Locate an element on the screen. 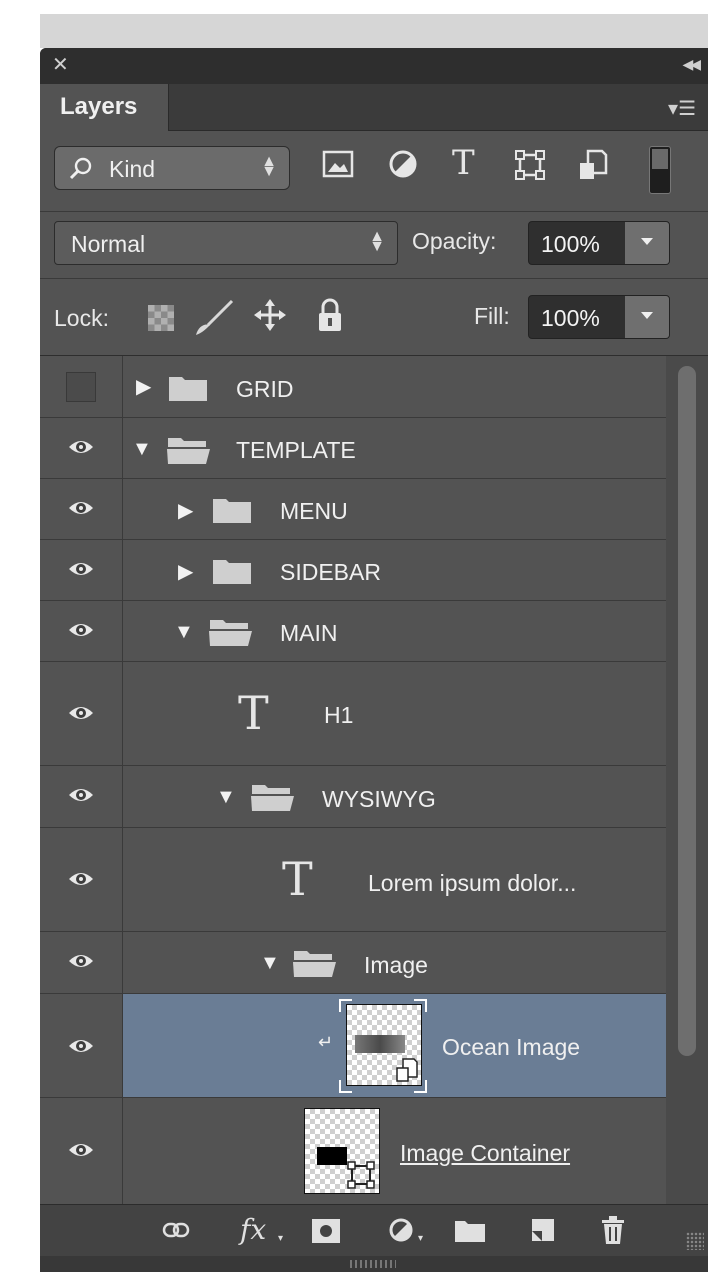 This screenshot has height=1272, width=708. tab-layers: Layers is located at coordinates (104, 107).